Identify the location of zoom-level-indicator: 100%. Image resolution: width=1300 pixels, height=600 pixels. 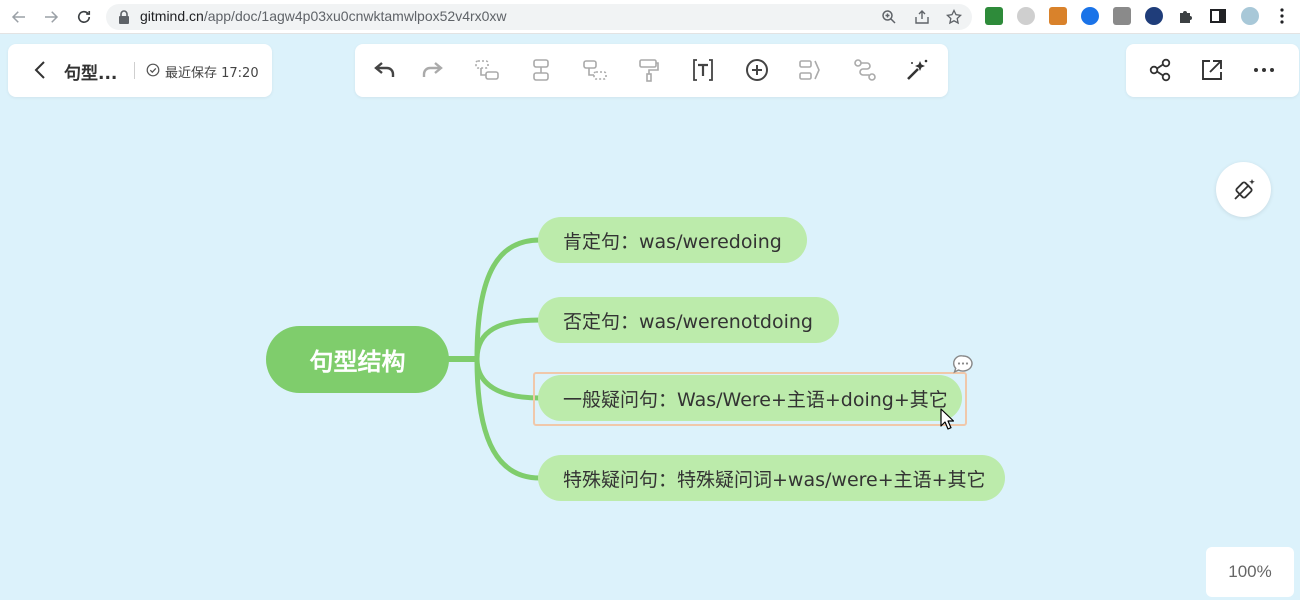
(1250, 572).